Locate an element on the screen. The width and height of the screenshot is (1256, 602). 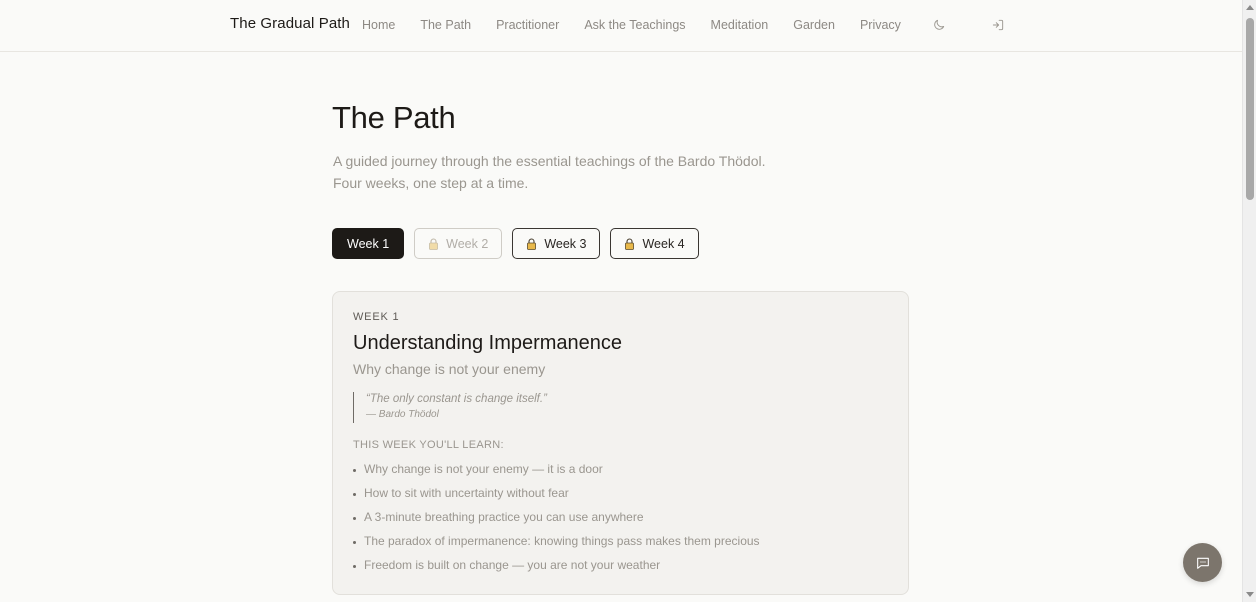
week-tabs: Week 1 Week 2 Week 3 Week 4 is located at coordinates (515, 243).